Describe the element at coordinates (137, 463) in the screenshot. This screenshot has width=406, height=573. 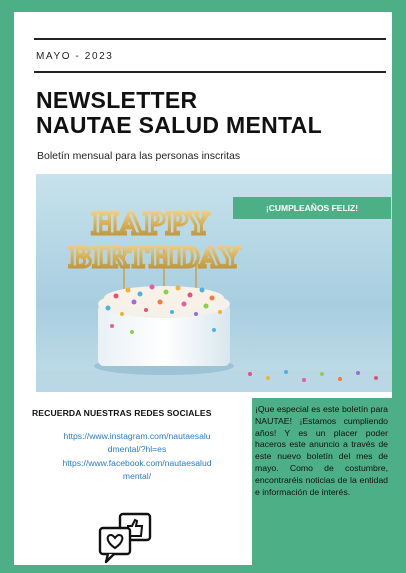
I see `facebook-link-line-1: https://www.facebook.com/nautaesalud` at that location.